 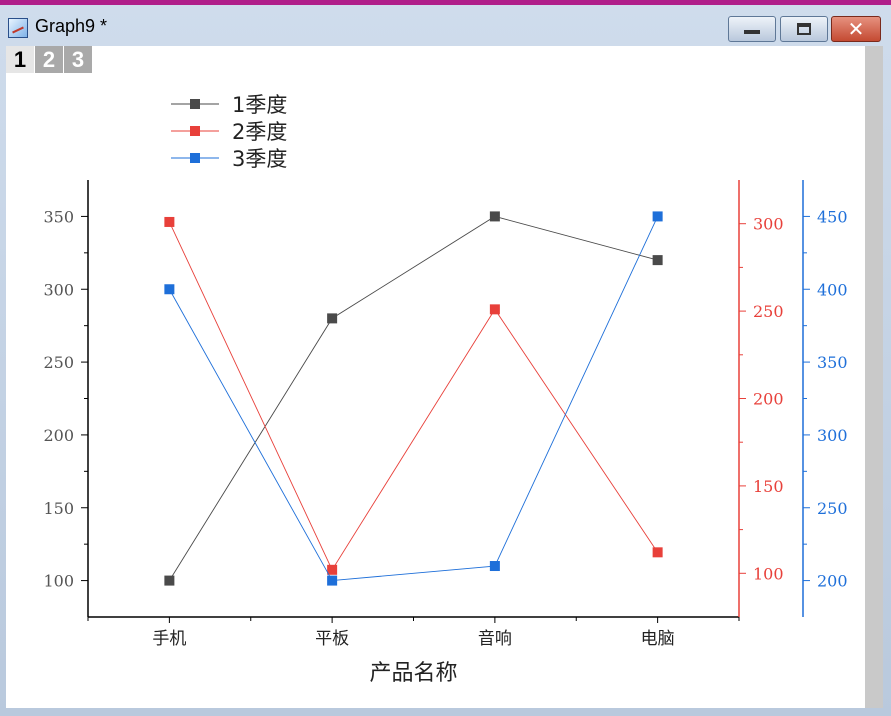 What do you see at coordinates (752, 29) in the screenshot?
I see `minimize-button` at bounding box center [752, 29].